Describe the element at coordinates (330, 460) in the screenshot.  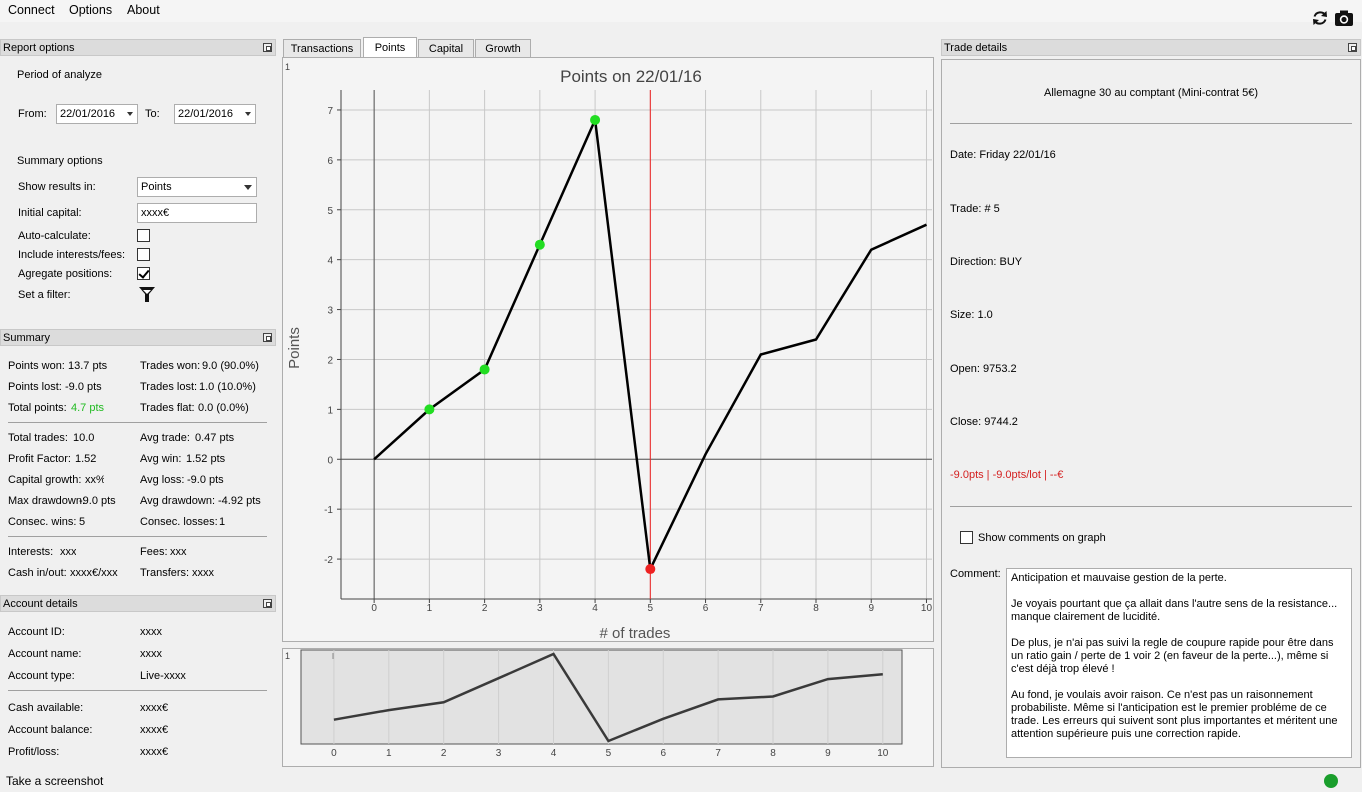
I see `y-tick-label: 0` at that location.